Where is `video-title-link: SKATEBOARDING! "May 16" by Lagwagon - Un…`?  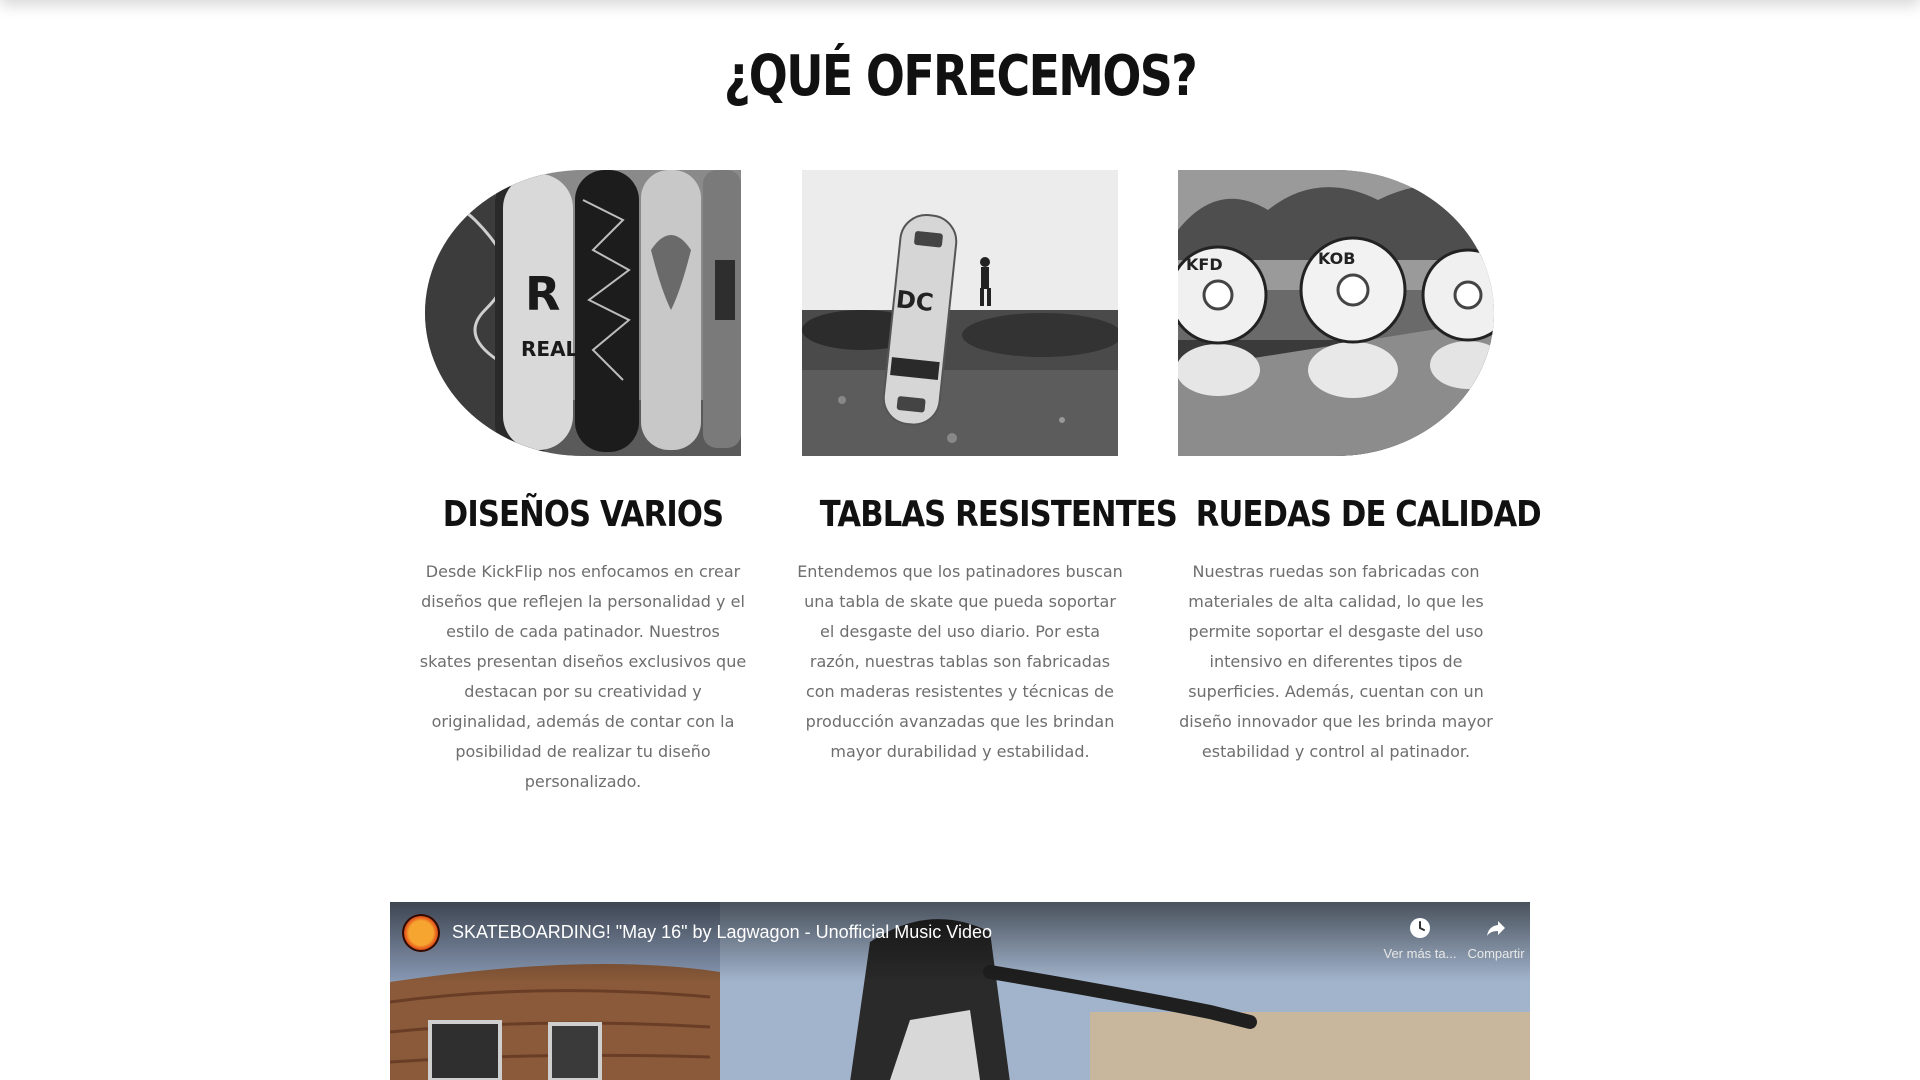 video-title-link: SKATEBOARDING! "May 16" by Lagwagon - Un… is located at coordinates (722, 932).